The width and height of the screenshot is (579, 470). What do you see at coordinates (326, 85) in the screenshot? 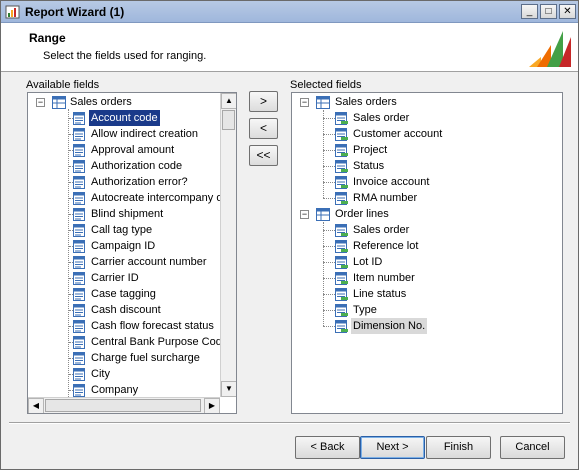
I see `selected-fields-label: Selected fields` at bounding box center [326, 85].